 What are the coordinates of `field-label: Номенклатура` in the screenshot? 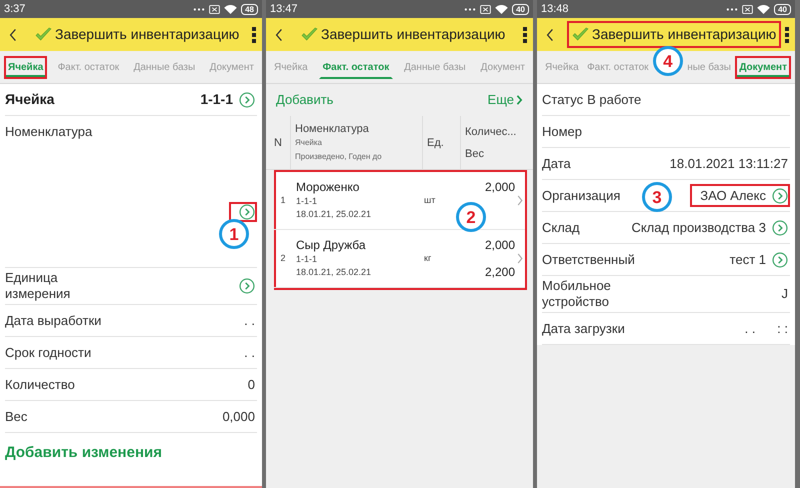 It's located at (49, 132).